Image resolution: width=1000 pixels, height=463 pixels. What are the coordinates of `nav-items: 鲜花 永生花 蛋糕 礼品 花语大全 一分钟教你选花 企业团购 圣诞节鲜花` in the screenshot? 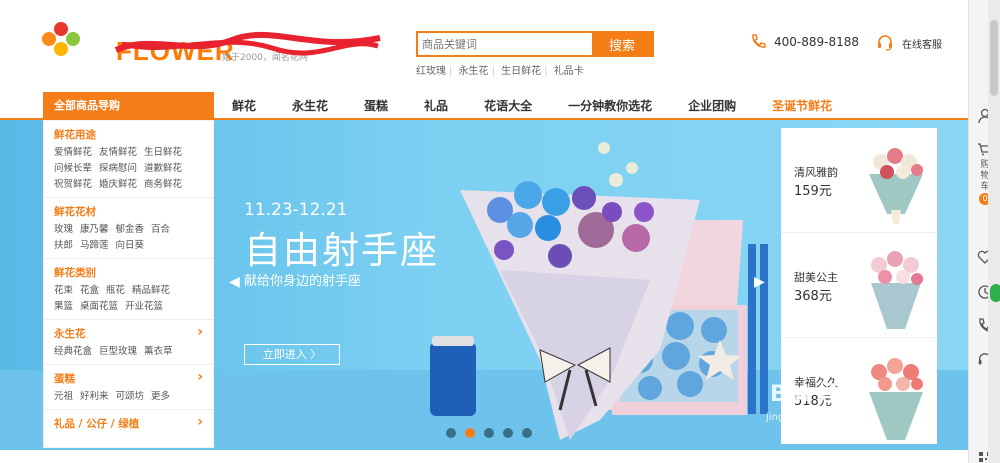 It's located at (550, 106).